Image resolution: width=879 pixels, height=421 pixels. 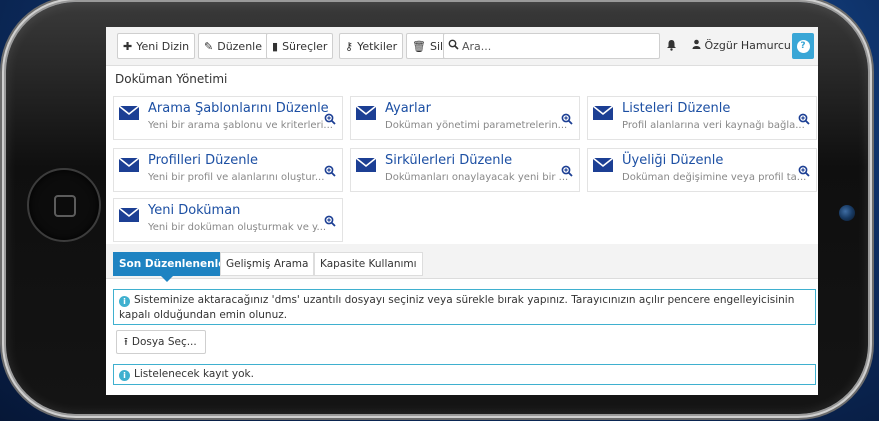 What do you see at coordinates (449, 160) in the screenshot?
I see `card-title: Sirkülerleri Düzenle` at bounding box center [449, 160].